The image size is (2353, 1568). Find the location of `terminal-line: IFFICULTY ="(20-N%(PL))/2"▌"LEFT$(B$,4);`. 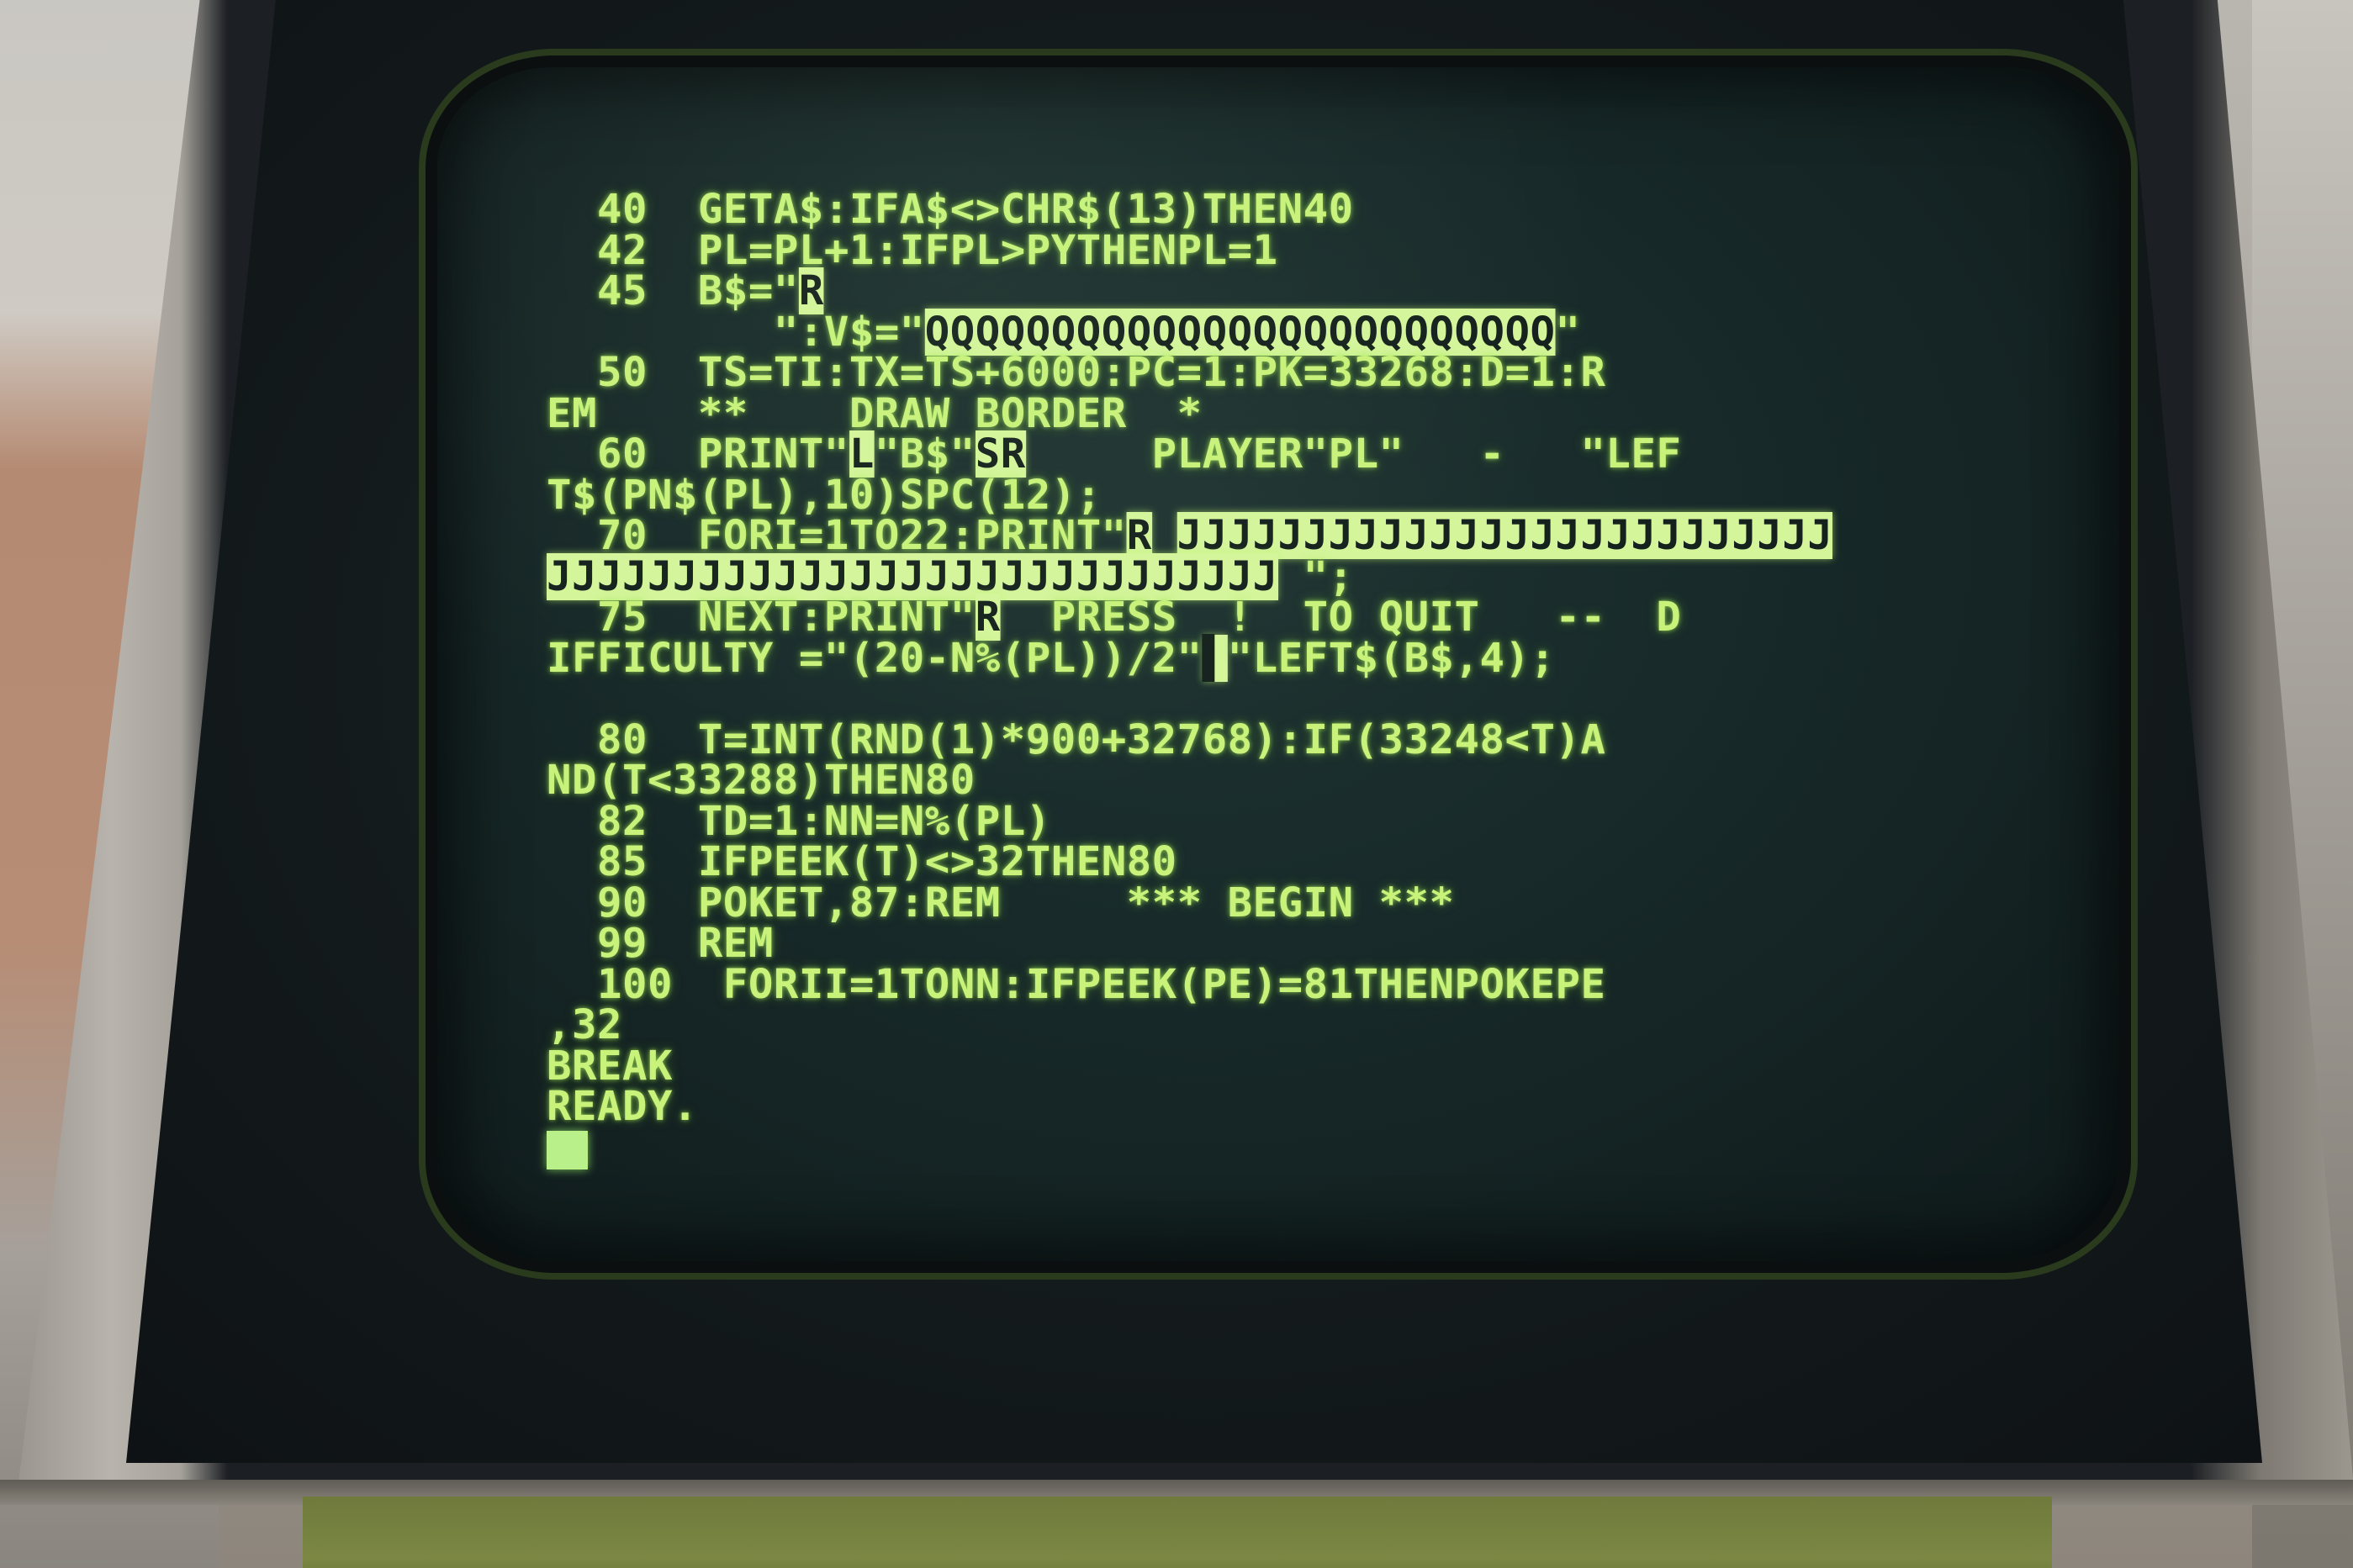

terminal-line: IFFICULTY ="(20-N%(PL))/2"▌"LEFT$(B$,4); is located at coordinates (1276, 658).